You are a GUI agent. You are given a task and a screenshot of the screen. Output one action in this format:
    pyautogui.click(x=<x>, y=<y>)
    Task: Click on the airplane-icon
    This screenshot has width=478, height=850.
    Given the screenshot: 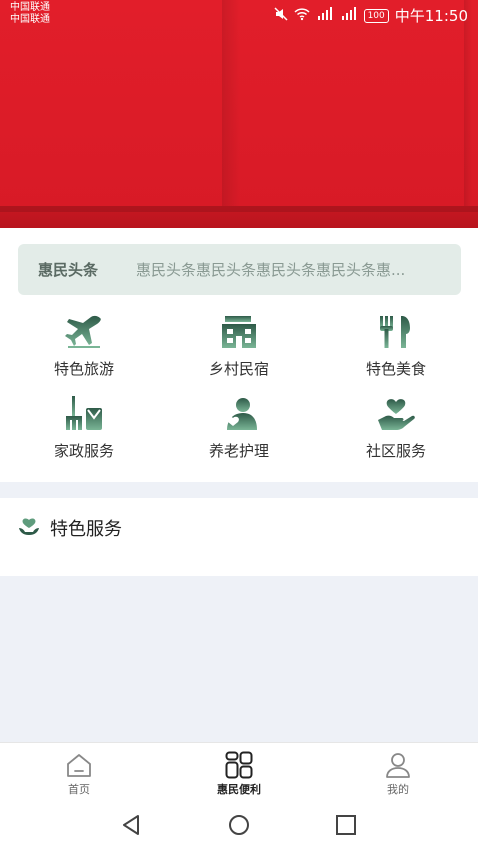 What is the action you would take?
    pyautogui.click(x=84, y=332)
    